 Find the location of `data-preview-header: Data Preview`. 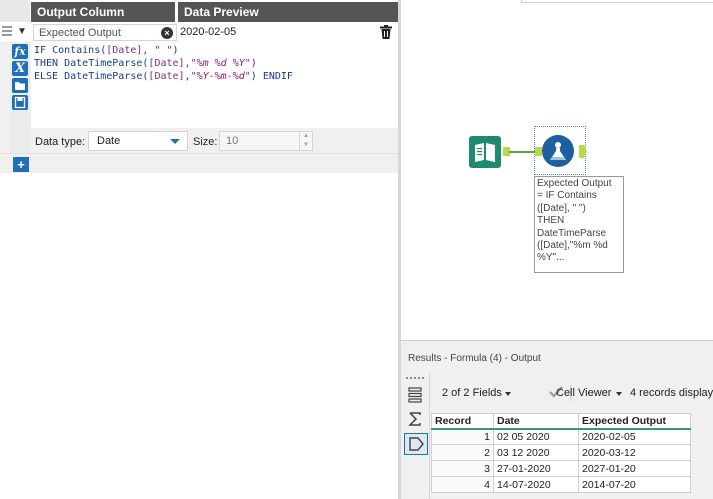

data-preview-header: Data Preview is located at coordinates (288, 12).